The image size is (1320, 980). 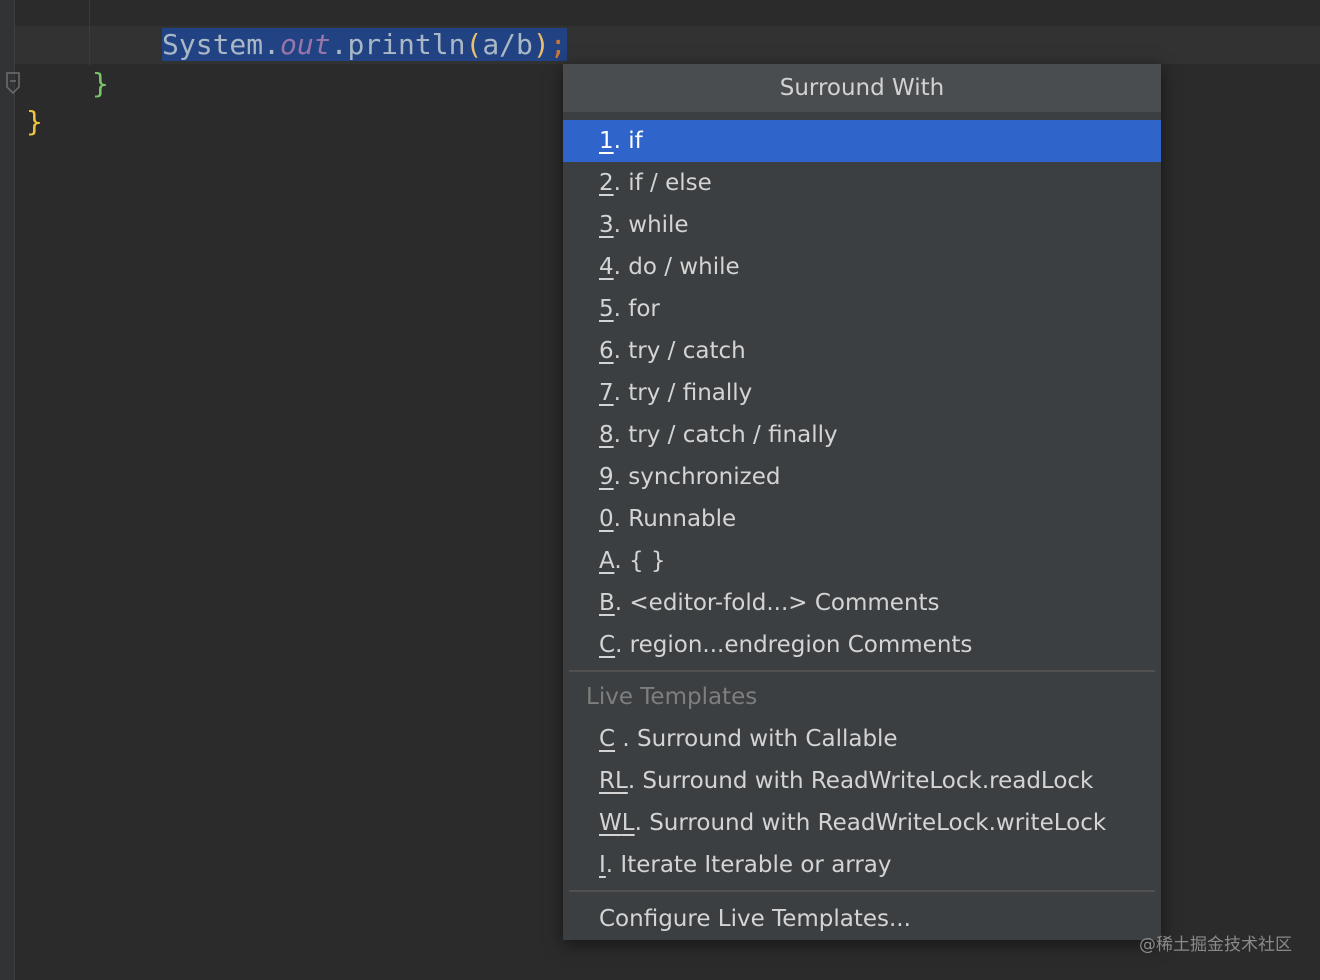 What do you see at coordinates (697, 477) in the screenshot?
I see `menu-item-label: . synchronized` at bounding box center [697, 477].